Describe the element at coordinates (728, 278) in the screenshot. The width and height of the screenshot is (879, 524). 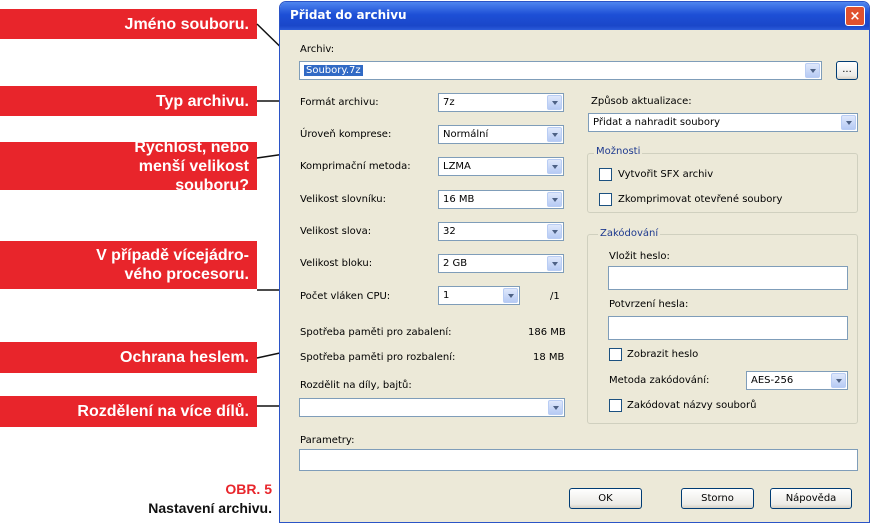
I see `password-input` at that location.